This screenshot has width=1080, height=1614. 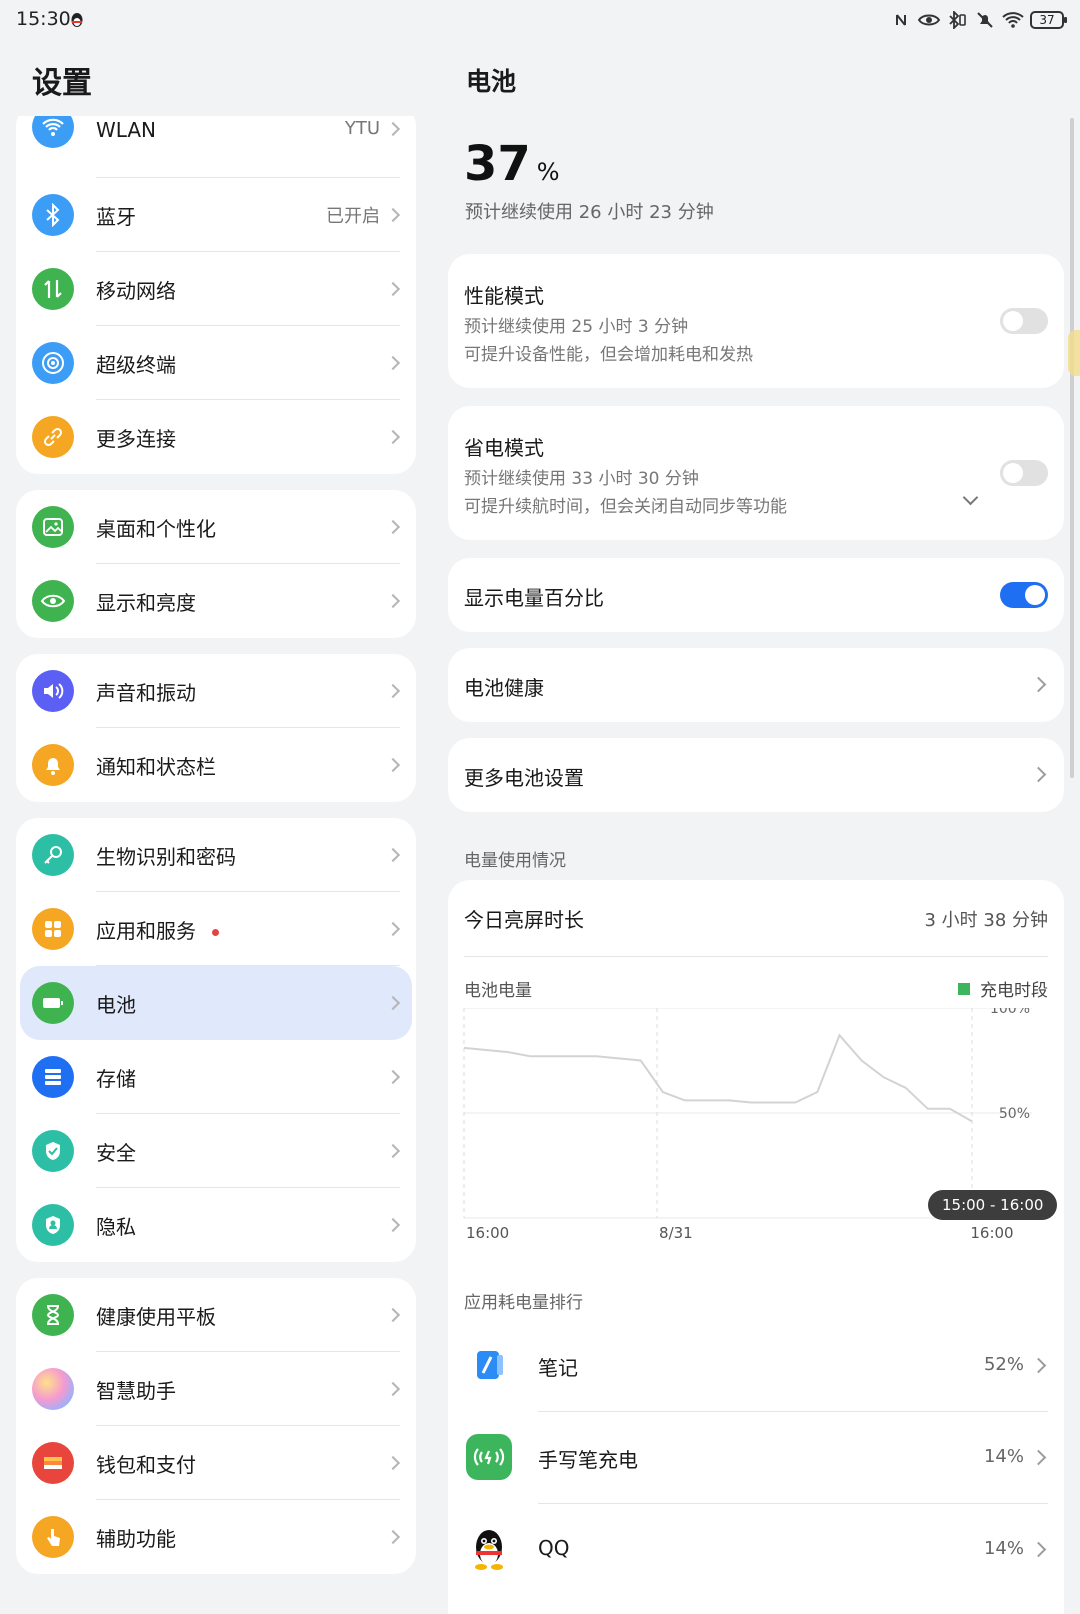 What do you see at coordinates (216, 1077) in the screenshot?
I see `settings-item-storage: 存储` at bounding box center [216, 1077].